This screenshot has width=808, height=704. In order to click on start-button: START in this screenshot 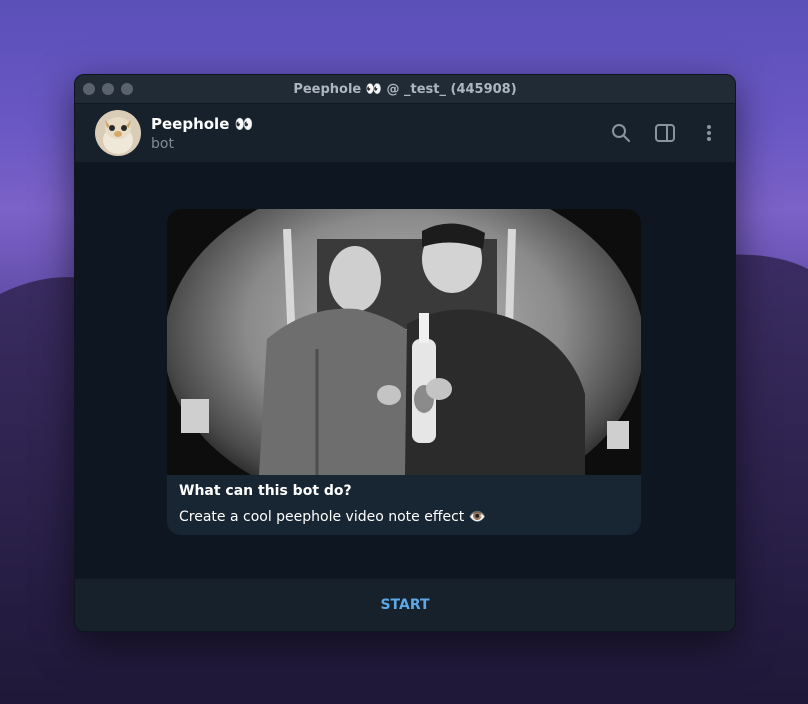, I will do `click(404, 605)`.